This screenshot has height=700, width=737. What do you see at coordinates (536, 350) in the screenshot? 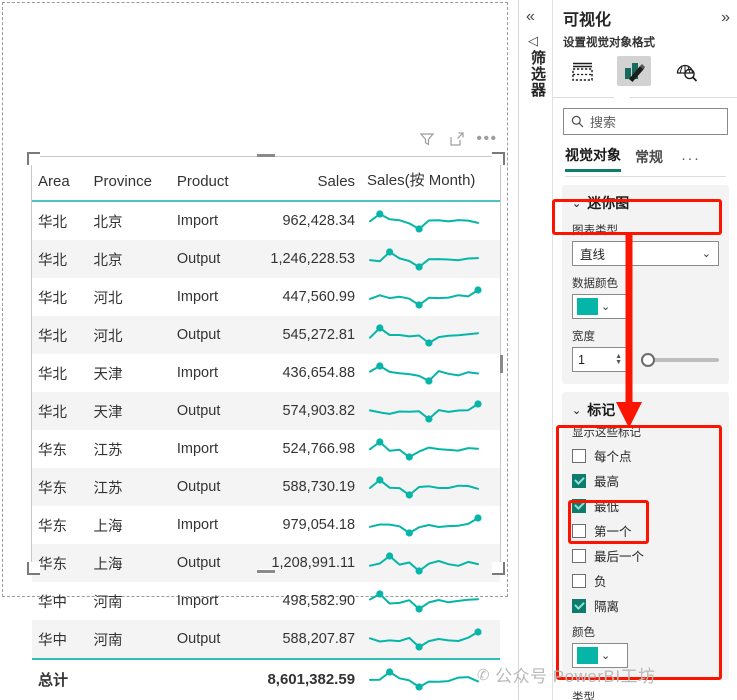
I see `filters-rail: « ◁ 筛选器` at bounding box center [536, 350].